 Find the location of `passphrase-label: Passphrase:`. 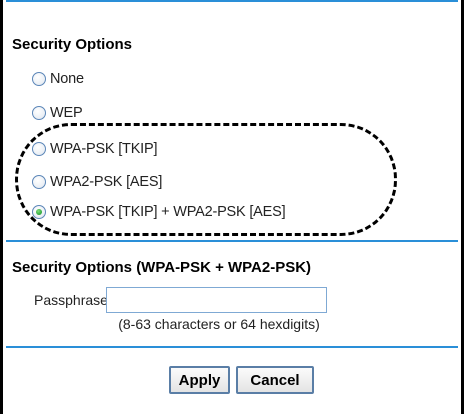

passphrase-label: Passphrase: is located at coordinates (73, 300).